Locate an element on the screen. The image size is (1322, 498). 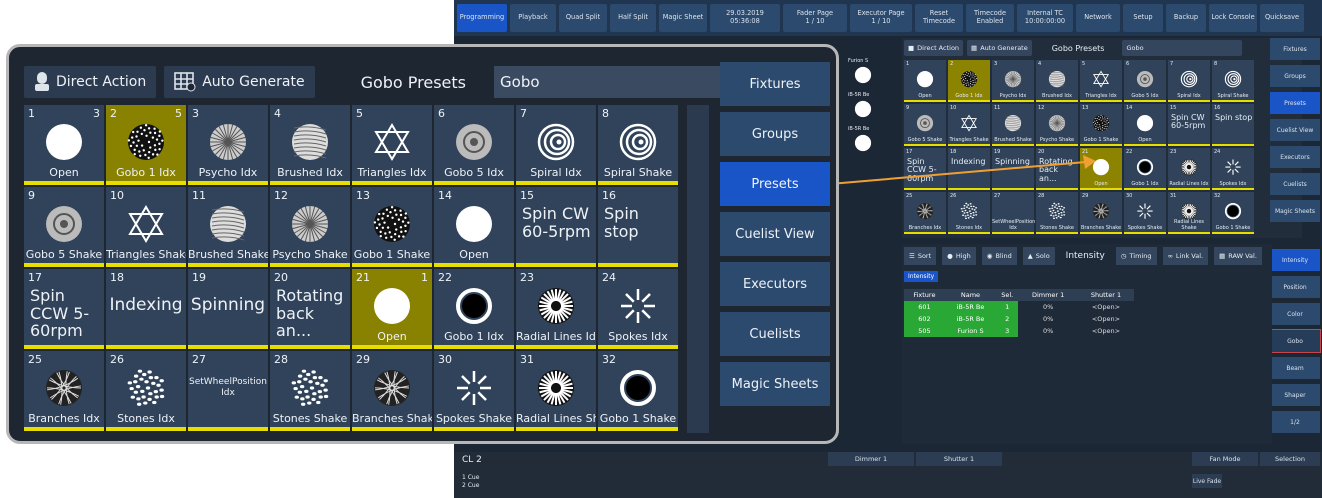
topbar-button-7: Executor Page 1 / 10 is located at coordinates (881, 18).